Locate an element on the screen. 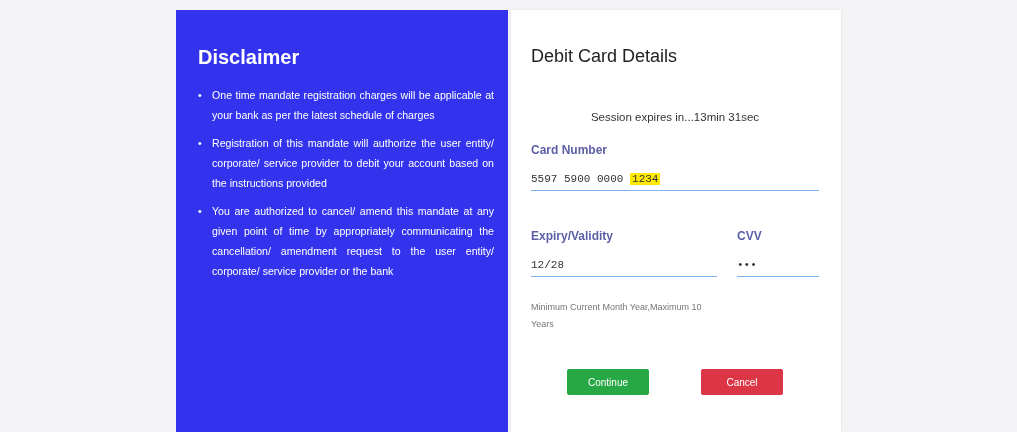 This screenshot has height=432, width=1017. card-number-field: 5597 5900 0000 1234 is located at coordinates (675, 182).